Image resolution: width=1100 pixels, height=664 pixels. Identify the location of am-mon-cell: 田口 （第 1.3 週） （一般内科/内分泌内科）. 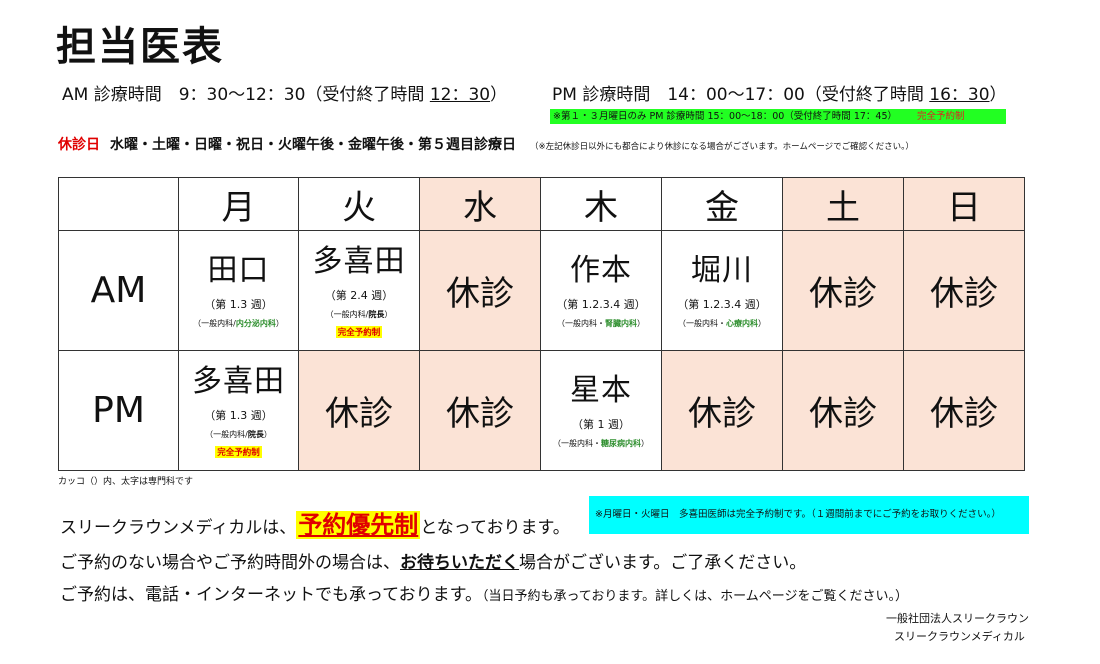
(238, 290).